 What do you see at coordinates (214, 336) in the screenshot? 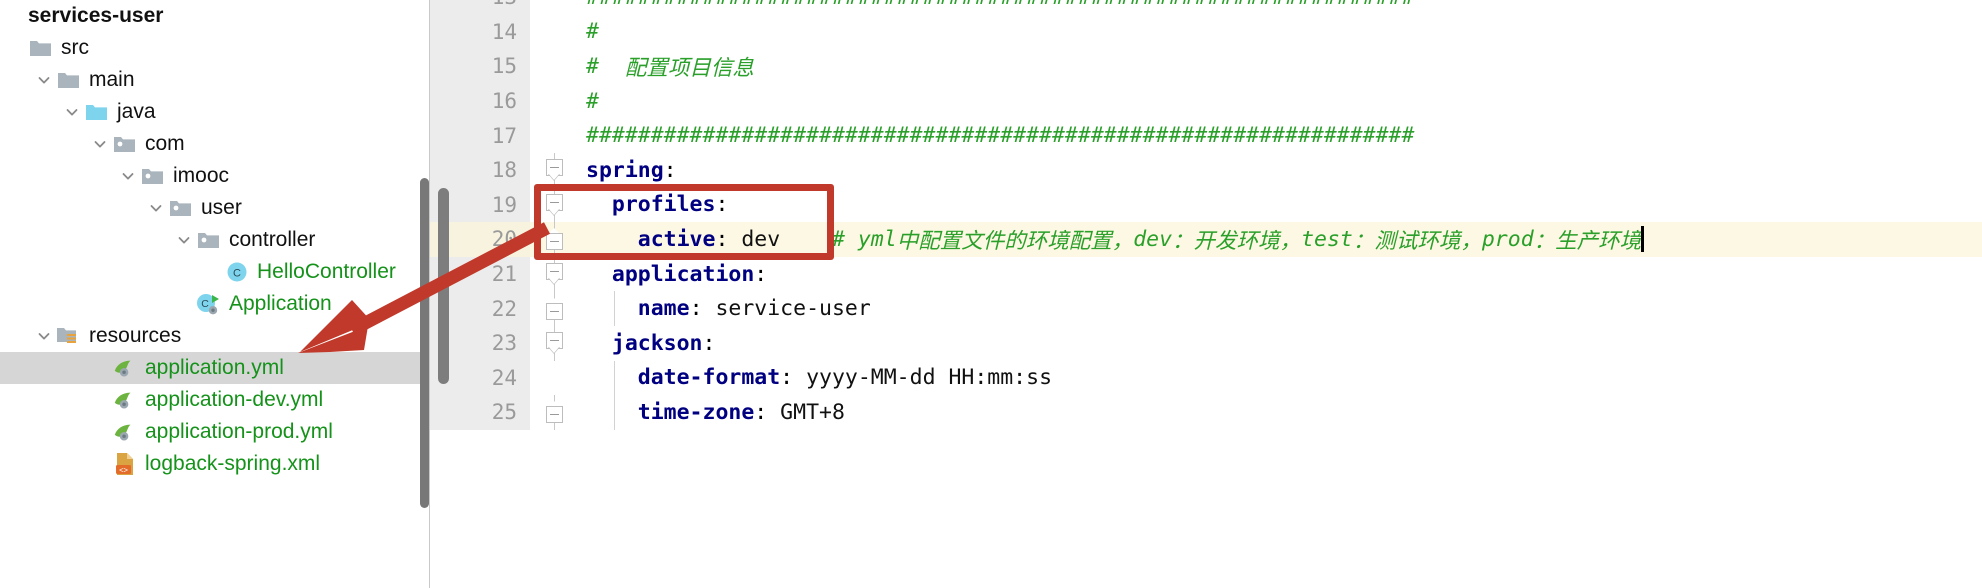
I see `tree-item-resources: resources` at bounding box center [214, 336].